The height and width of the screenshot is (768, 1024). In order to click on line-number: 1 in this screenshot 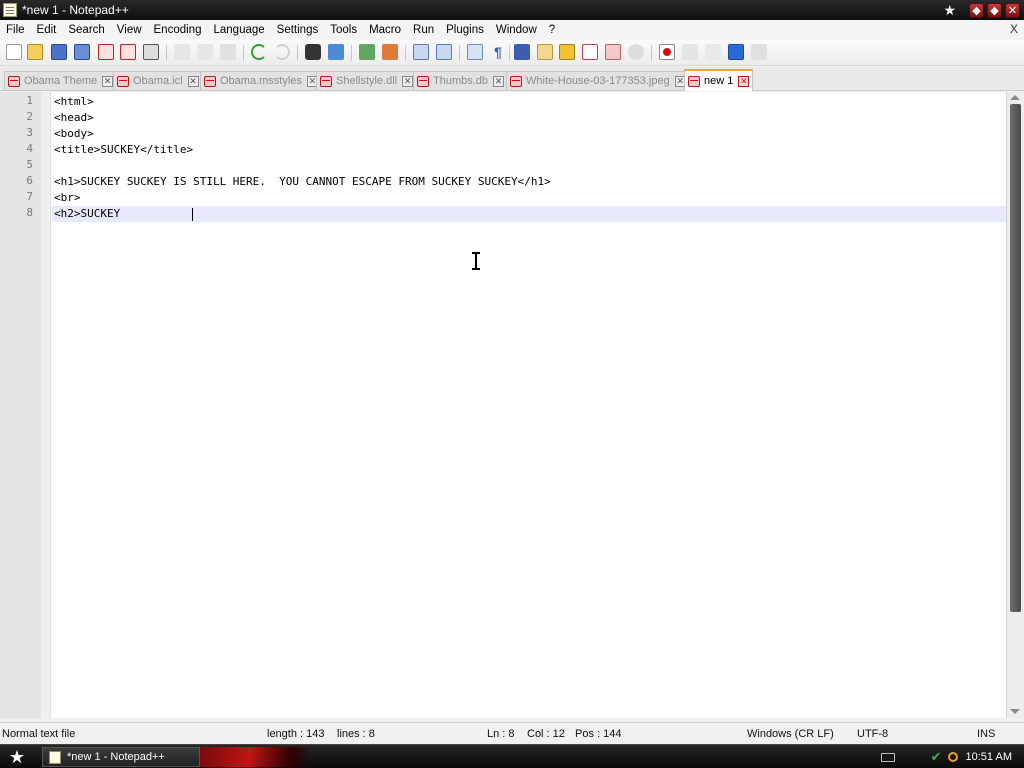, I will do `click(29, 100)`.